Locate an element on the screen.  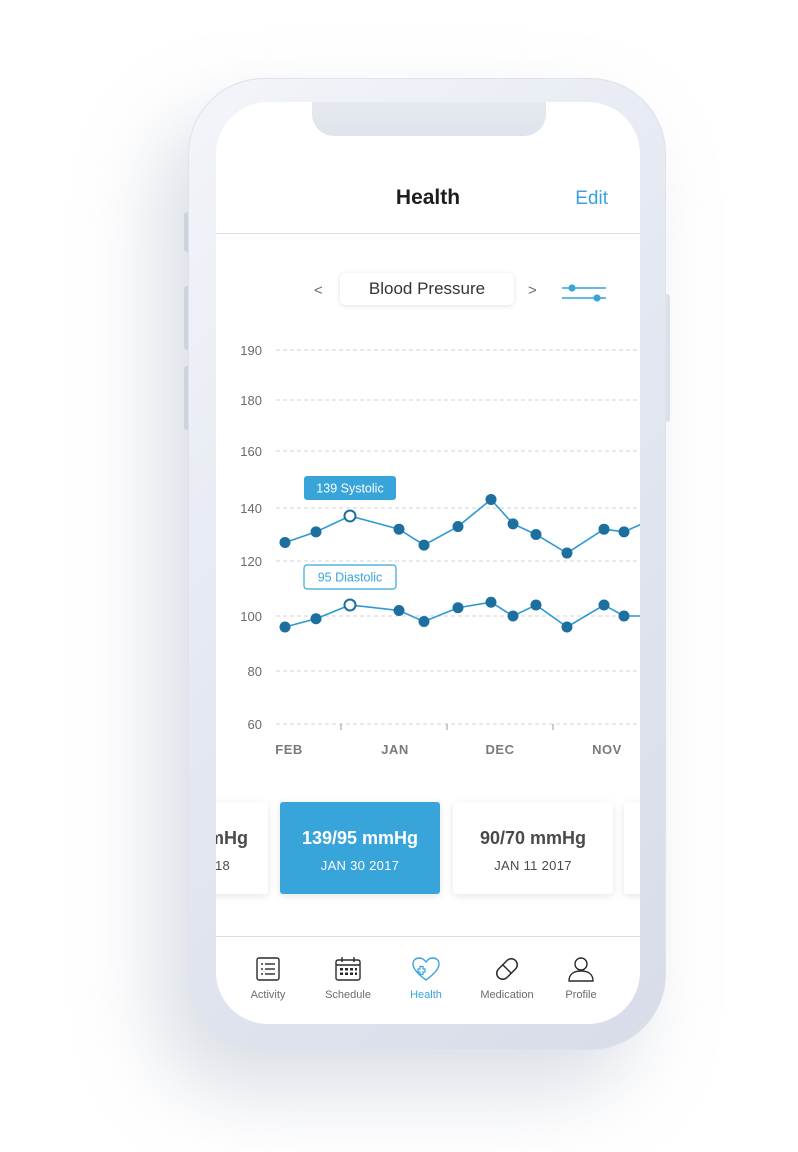
tab-activity: Activity is located at coordinates (268, 978).